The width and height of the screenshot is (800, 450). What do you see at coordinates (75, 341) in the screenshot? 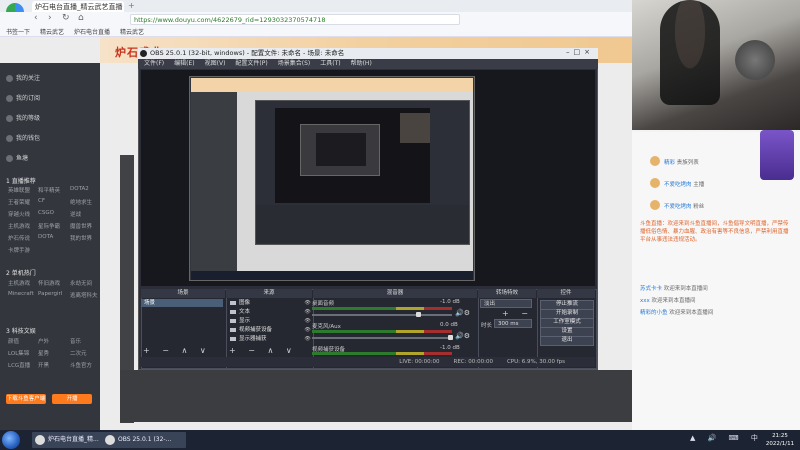
I see `category-link: 音乐` at bounding box center [75, 341].